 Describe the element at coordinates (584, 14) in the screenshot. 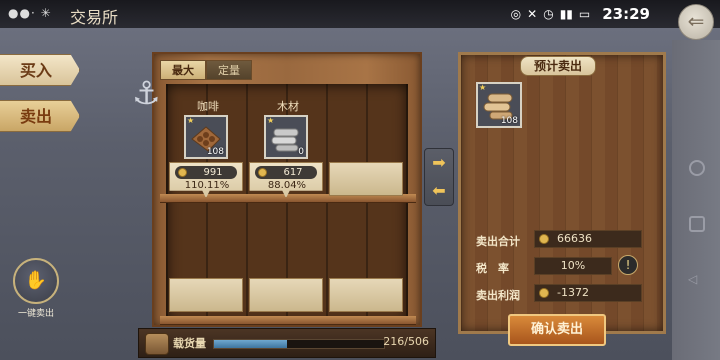

I see `battery-icon: ▭` at that location.